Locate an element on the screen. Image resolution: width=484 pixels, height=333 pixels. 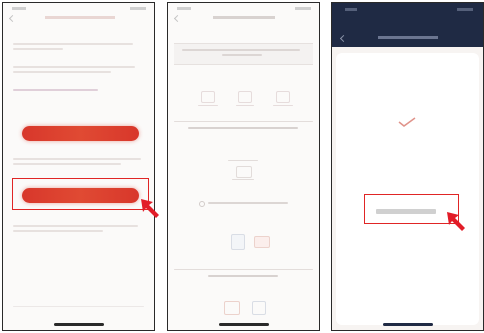
router-image-icon is located at coordinates (262, 242).